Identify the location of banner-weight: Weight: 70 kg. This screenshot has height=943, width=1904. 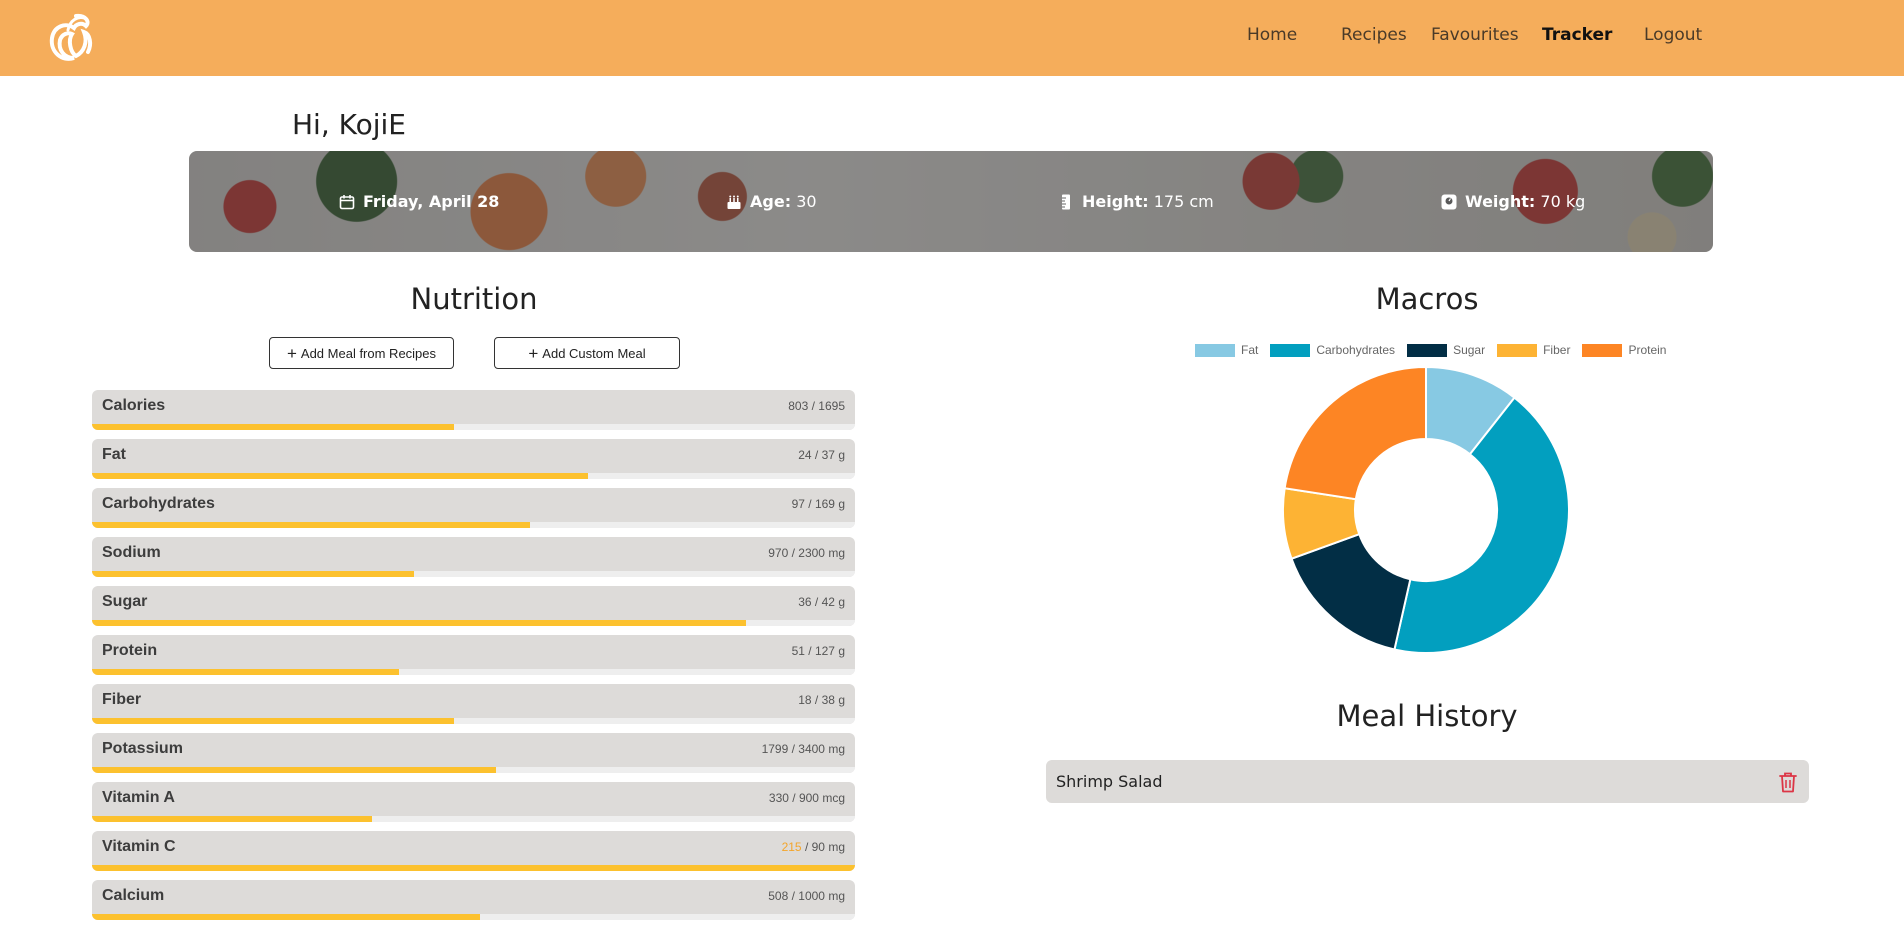
(1513, 201).